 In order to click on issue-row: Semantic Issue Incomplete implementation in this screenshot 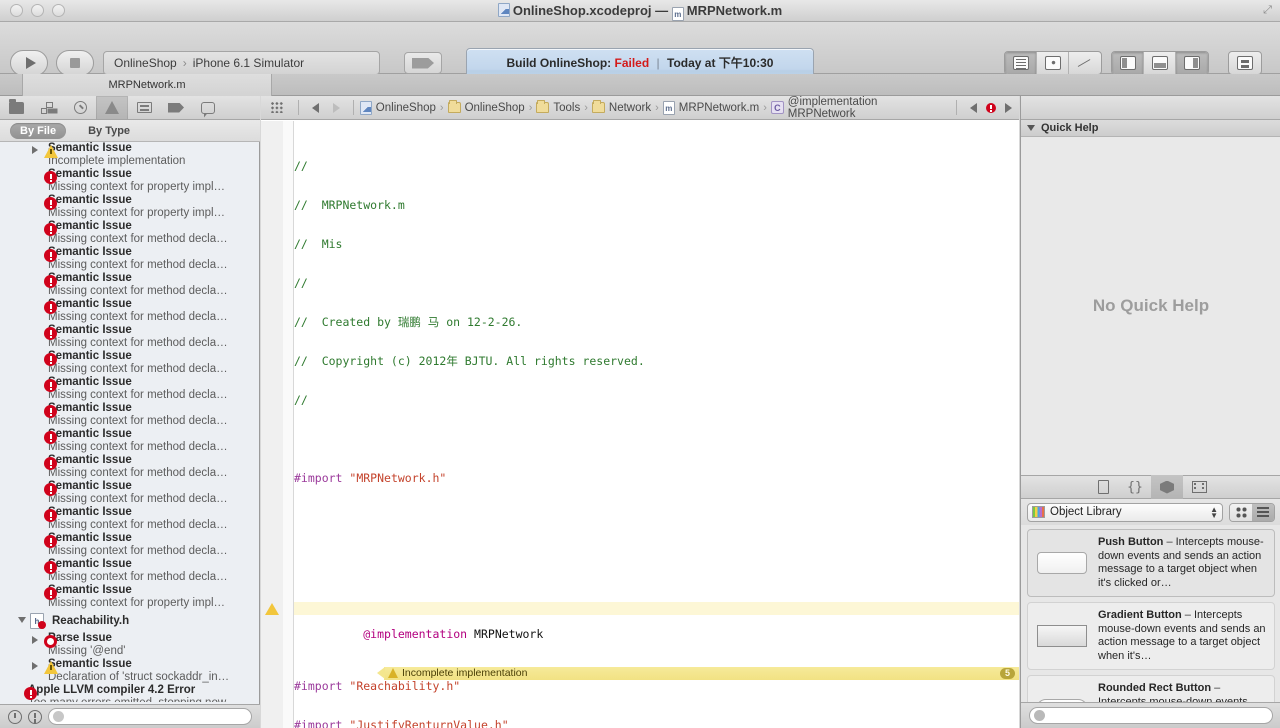, I will do `click(130, 155)`.